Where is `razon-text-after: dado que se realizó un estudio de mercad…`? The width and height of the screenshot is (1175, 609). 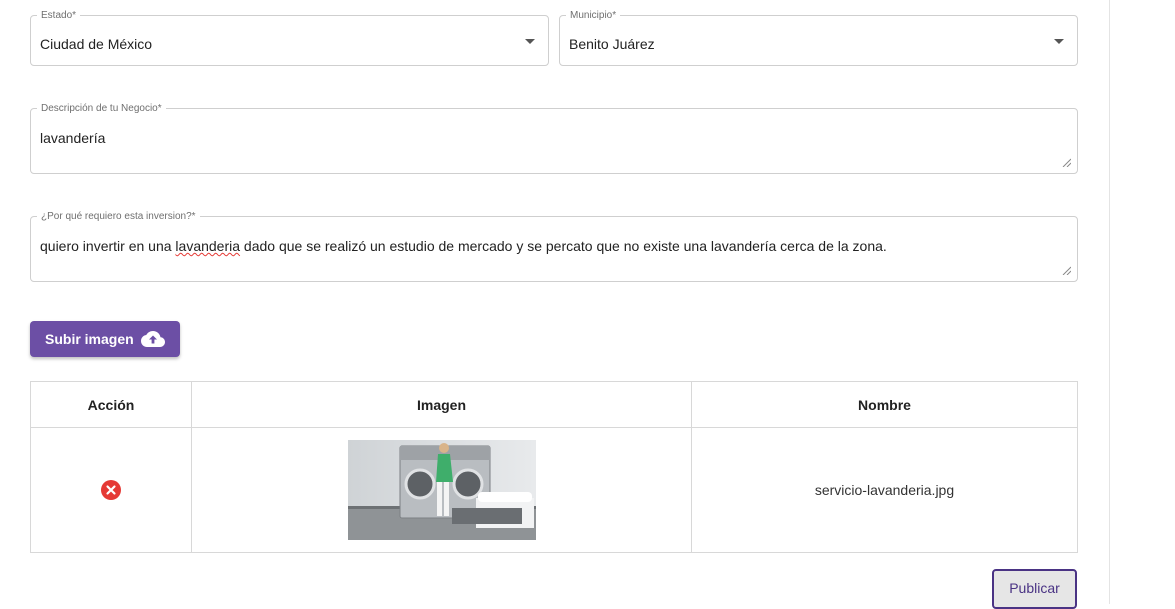
razon-text-after: dado que se realizó un estudio de mercad… is located at coordinates (563, 246).